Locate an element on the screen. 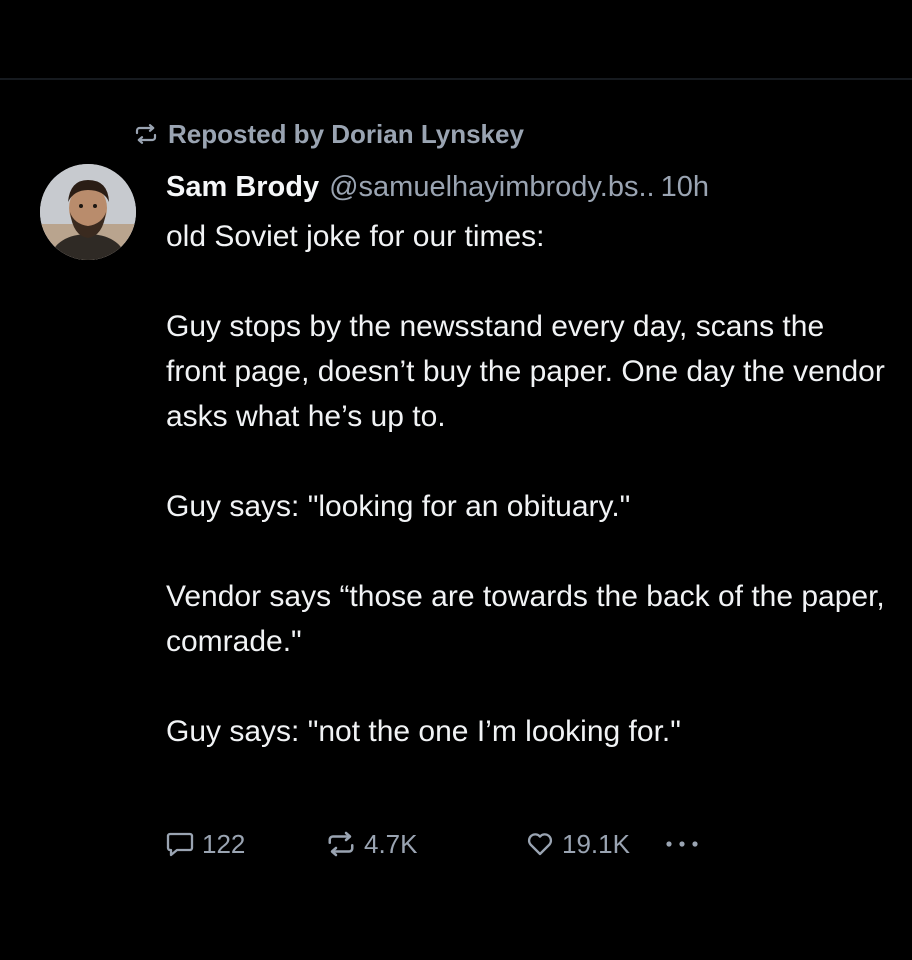  post-time: 10h is located at coordinates (685, 187).